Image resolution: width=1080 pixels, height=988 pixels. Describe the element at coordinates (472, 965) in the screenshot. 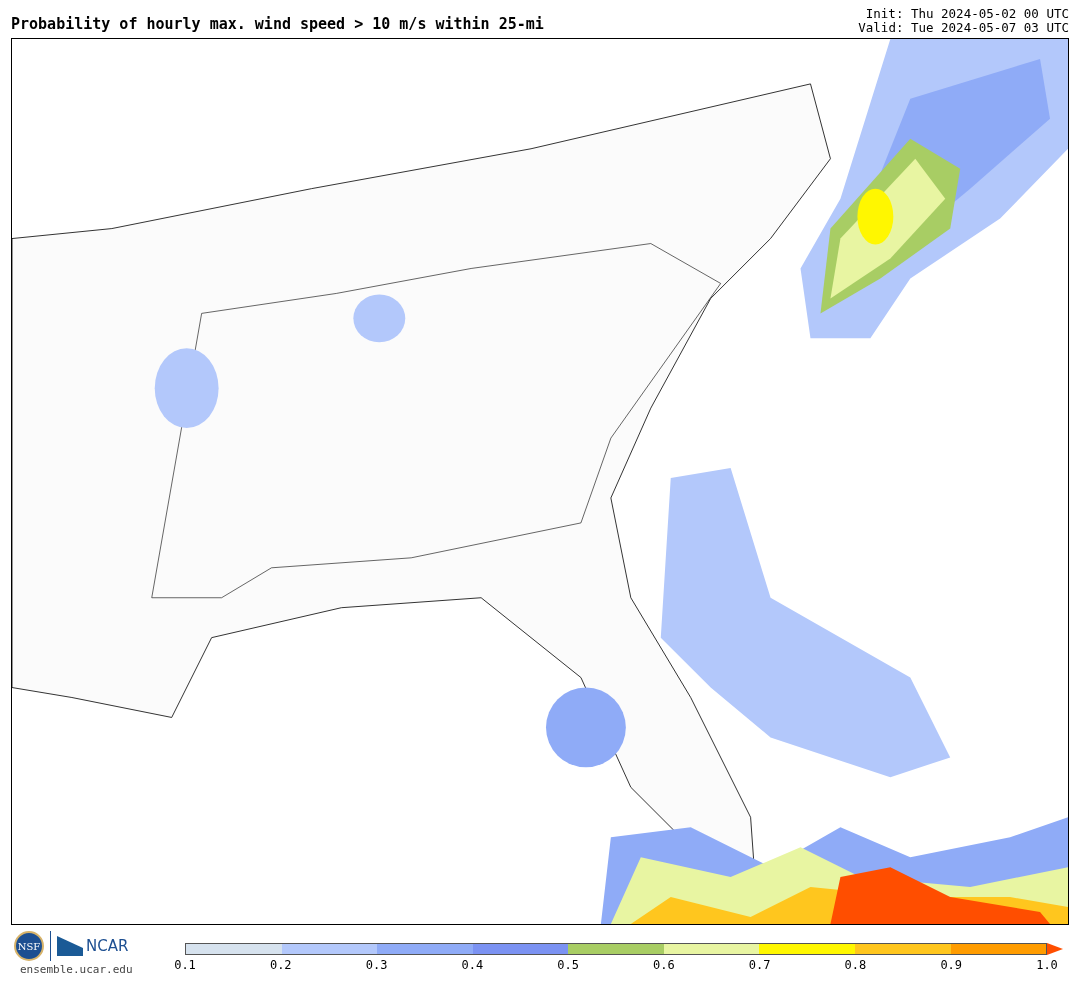

I see `colorbar-tick-label: 0.4` at that location.